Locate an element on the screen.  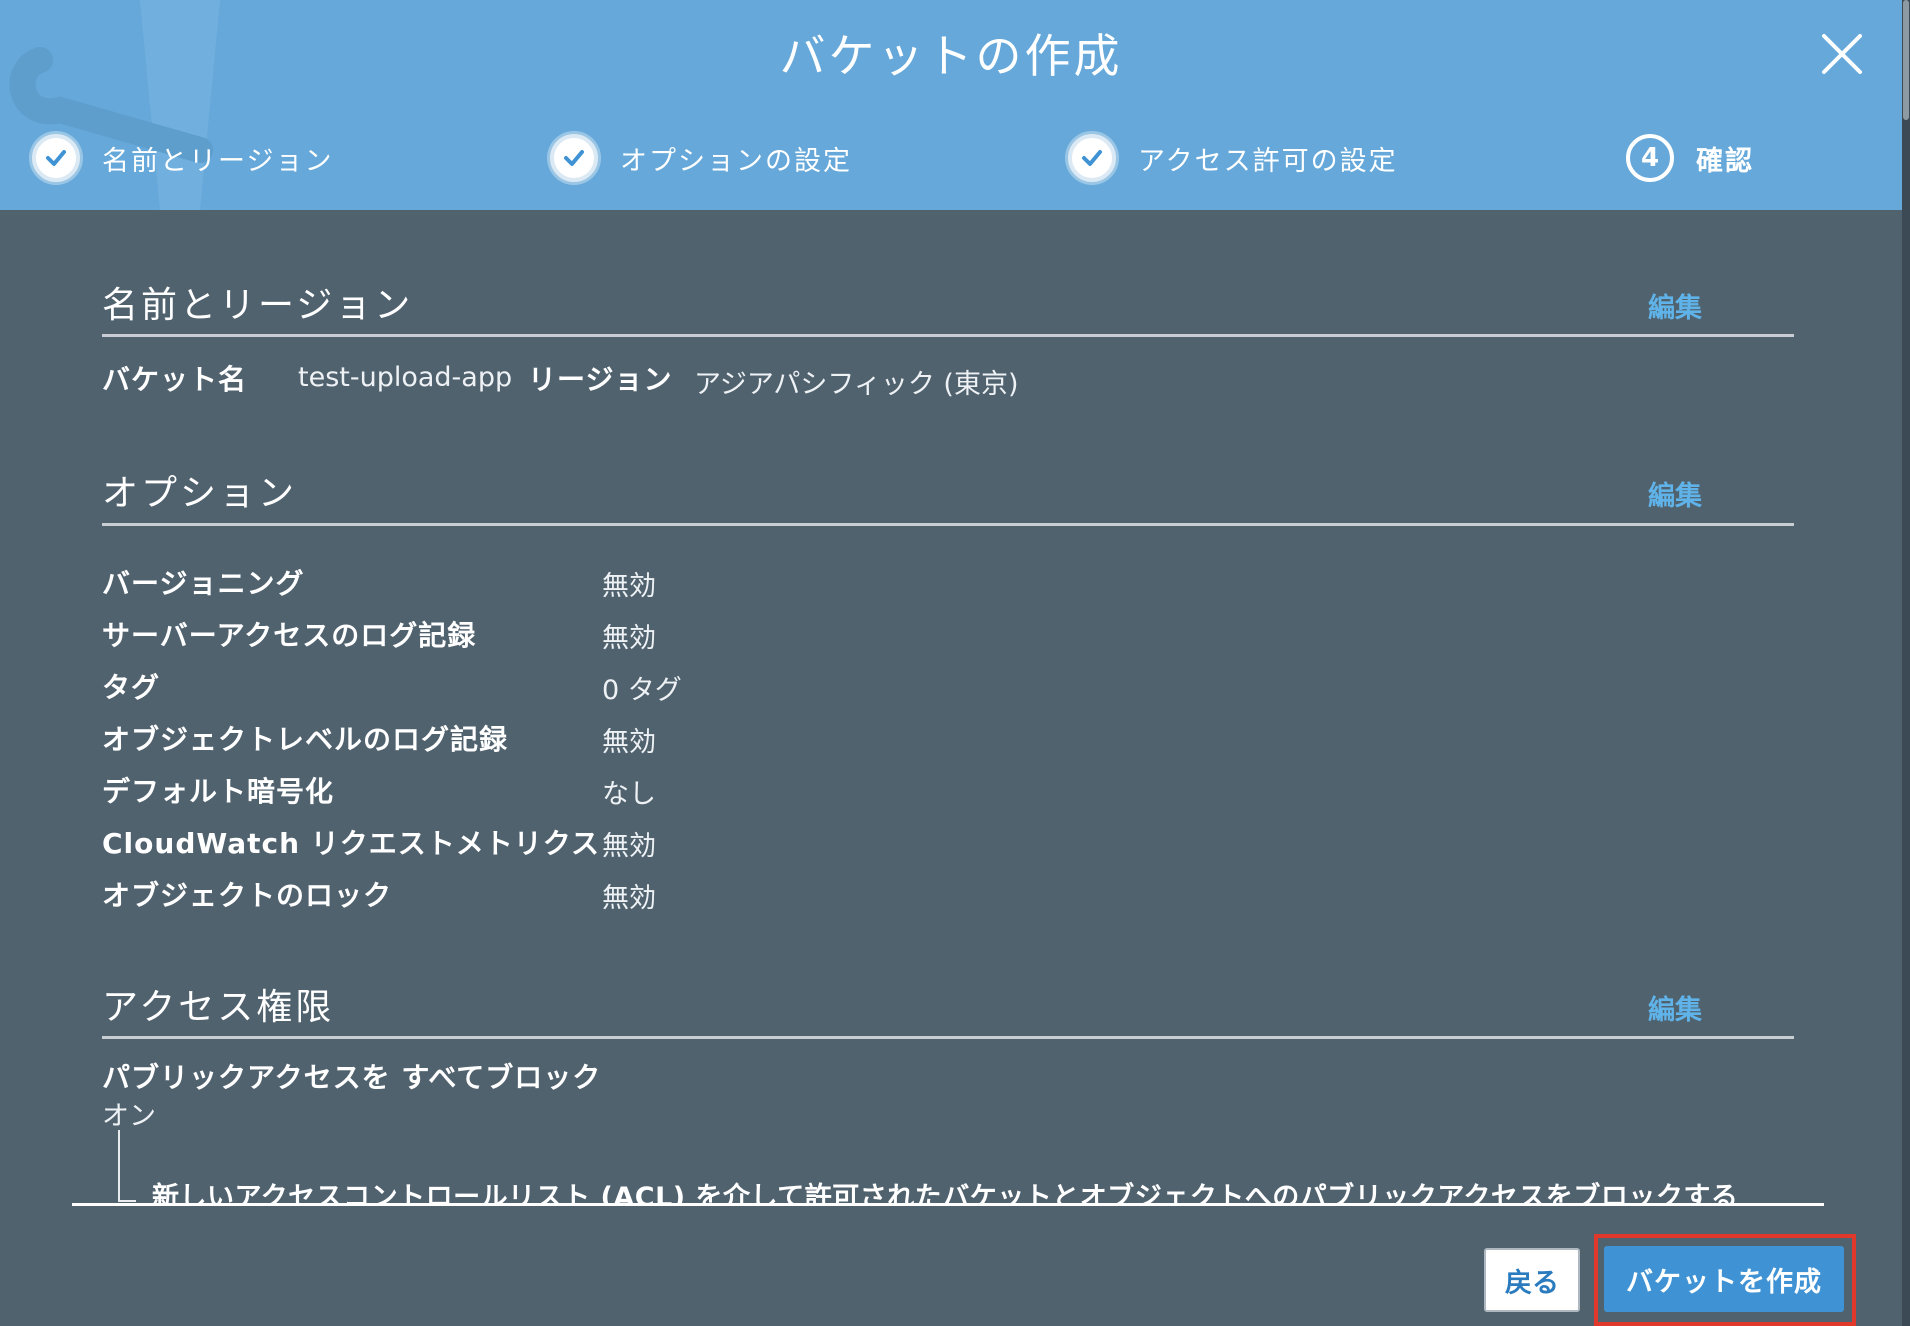
bucket-name-value: test-upload-app is located at coordinates (405, 377).